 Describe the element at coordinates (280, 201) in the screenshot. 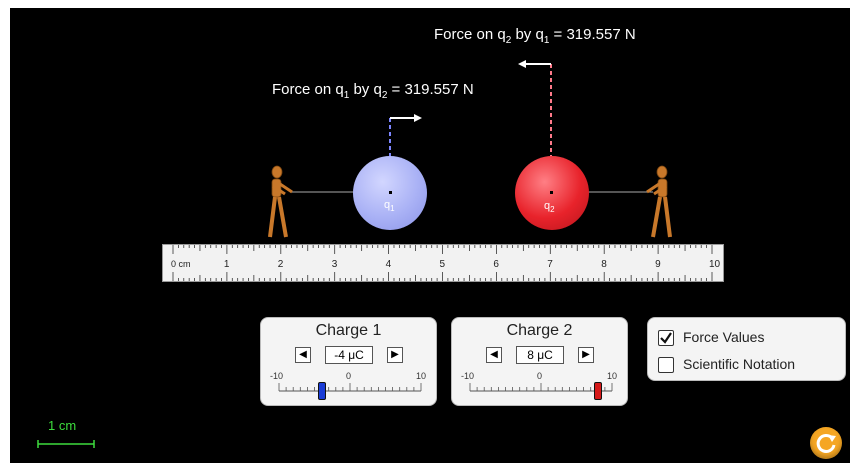

I see `left-puller-icon` at that location.